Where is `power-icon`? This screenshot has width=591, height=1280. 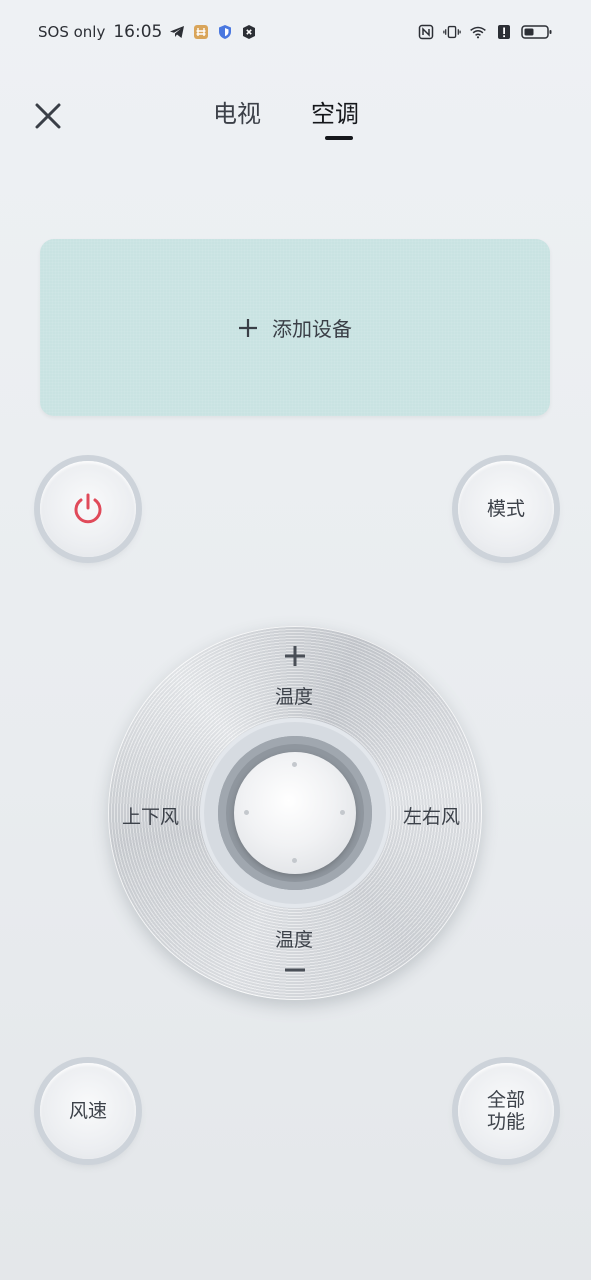
power-icon is located at coordinates (88, 508).